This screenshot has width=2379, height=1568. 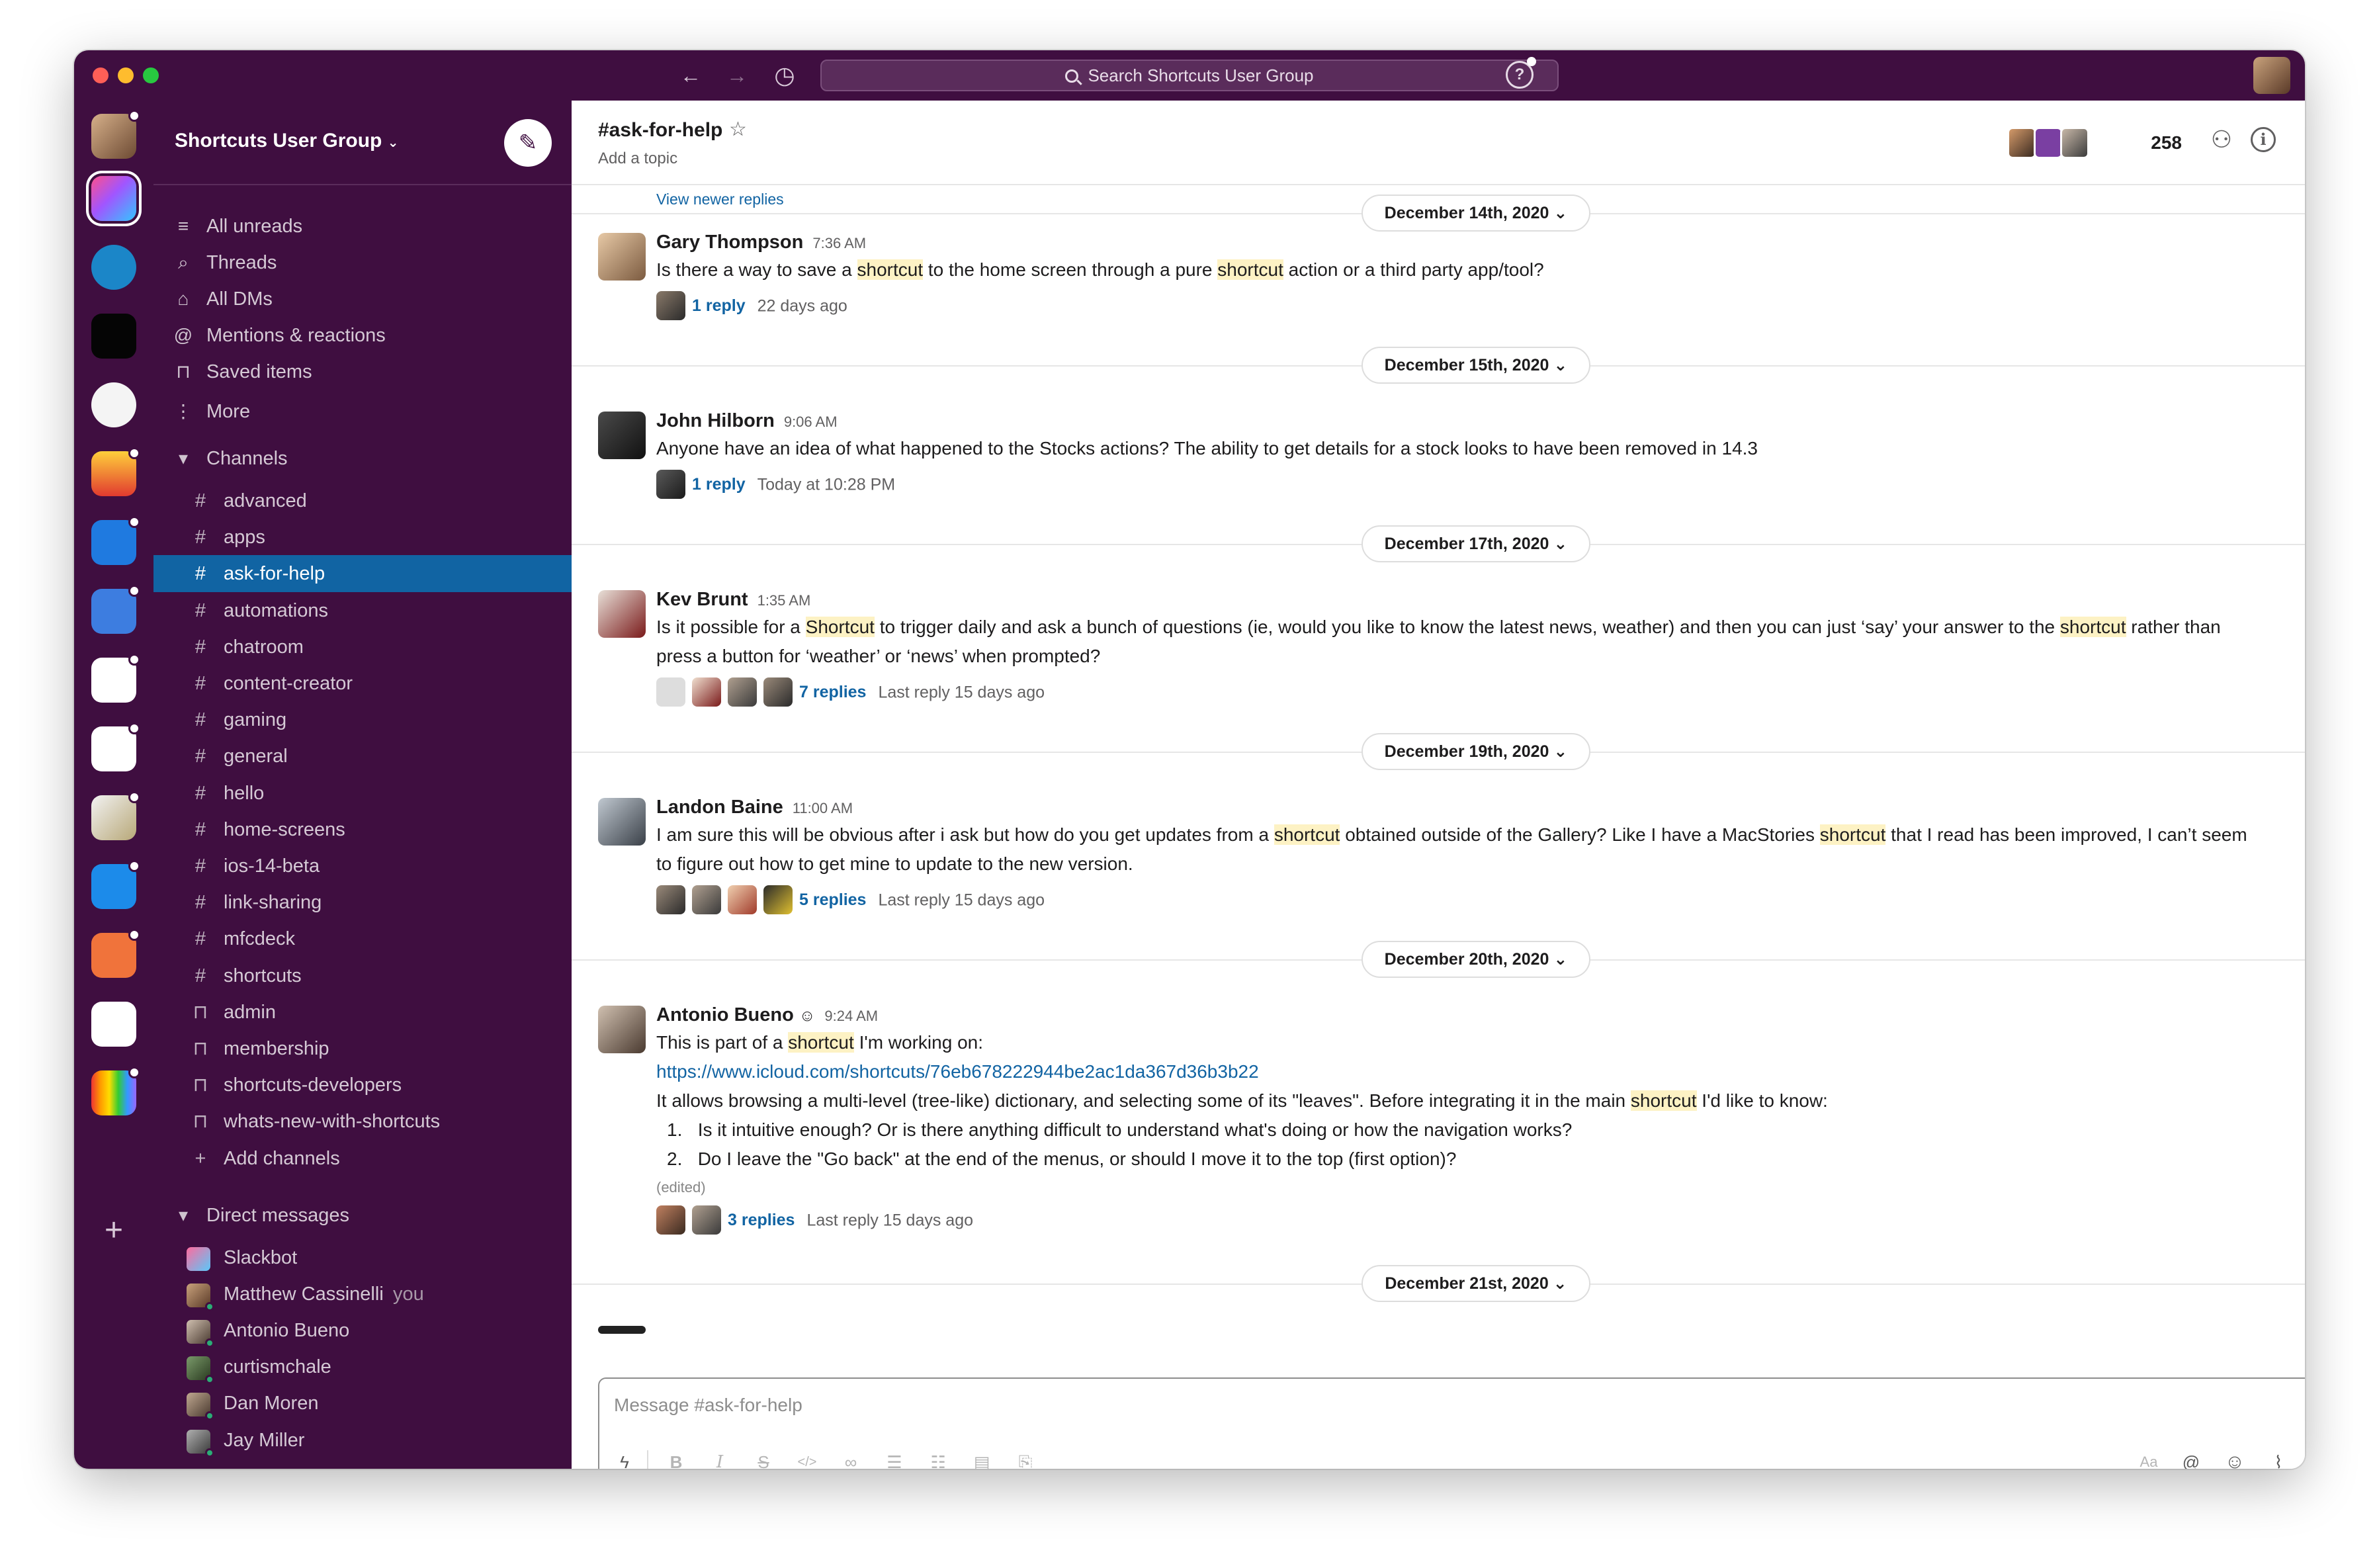 What do you see at coordinates (362, 412) in the screenshot?
I see `sidebar-item-more: ⋮ More` at bounding box center [362, 412].